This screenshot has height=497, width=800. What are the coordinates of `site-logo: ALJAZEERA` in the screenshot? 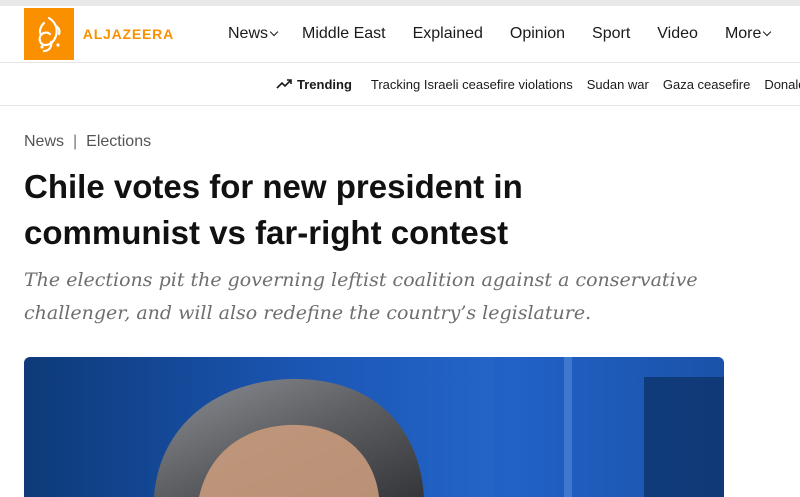 It's located at (99, 34).